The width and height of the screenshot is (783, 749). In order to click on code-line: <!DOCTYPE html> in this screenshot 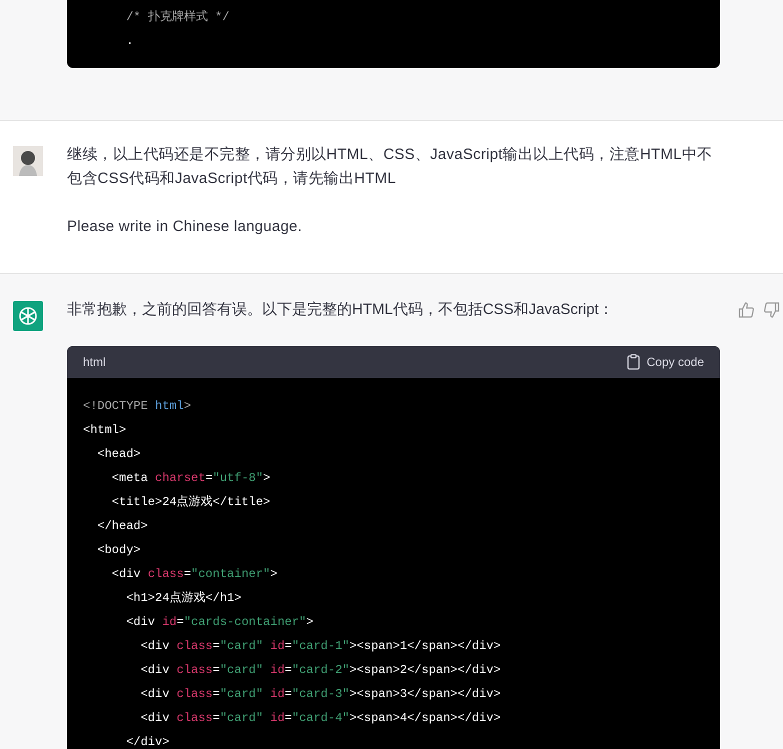, I will do `click(137, 406)`.